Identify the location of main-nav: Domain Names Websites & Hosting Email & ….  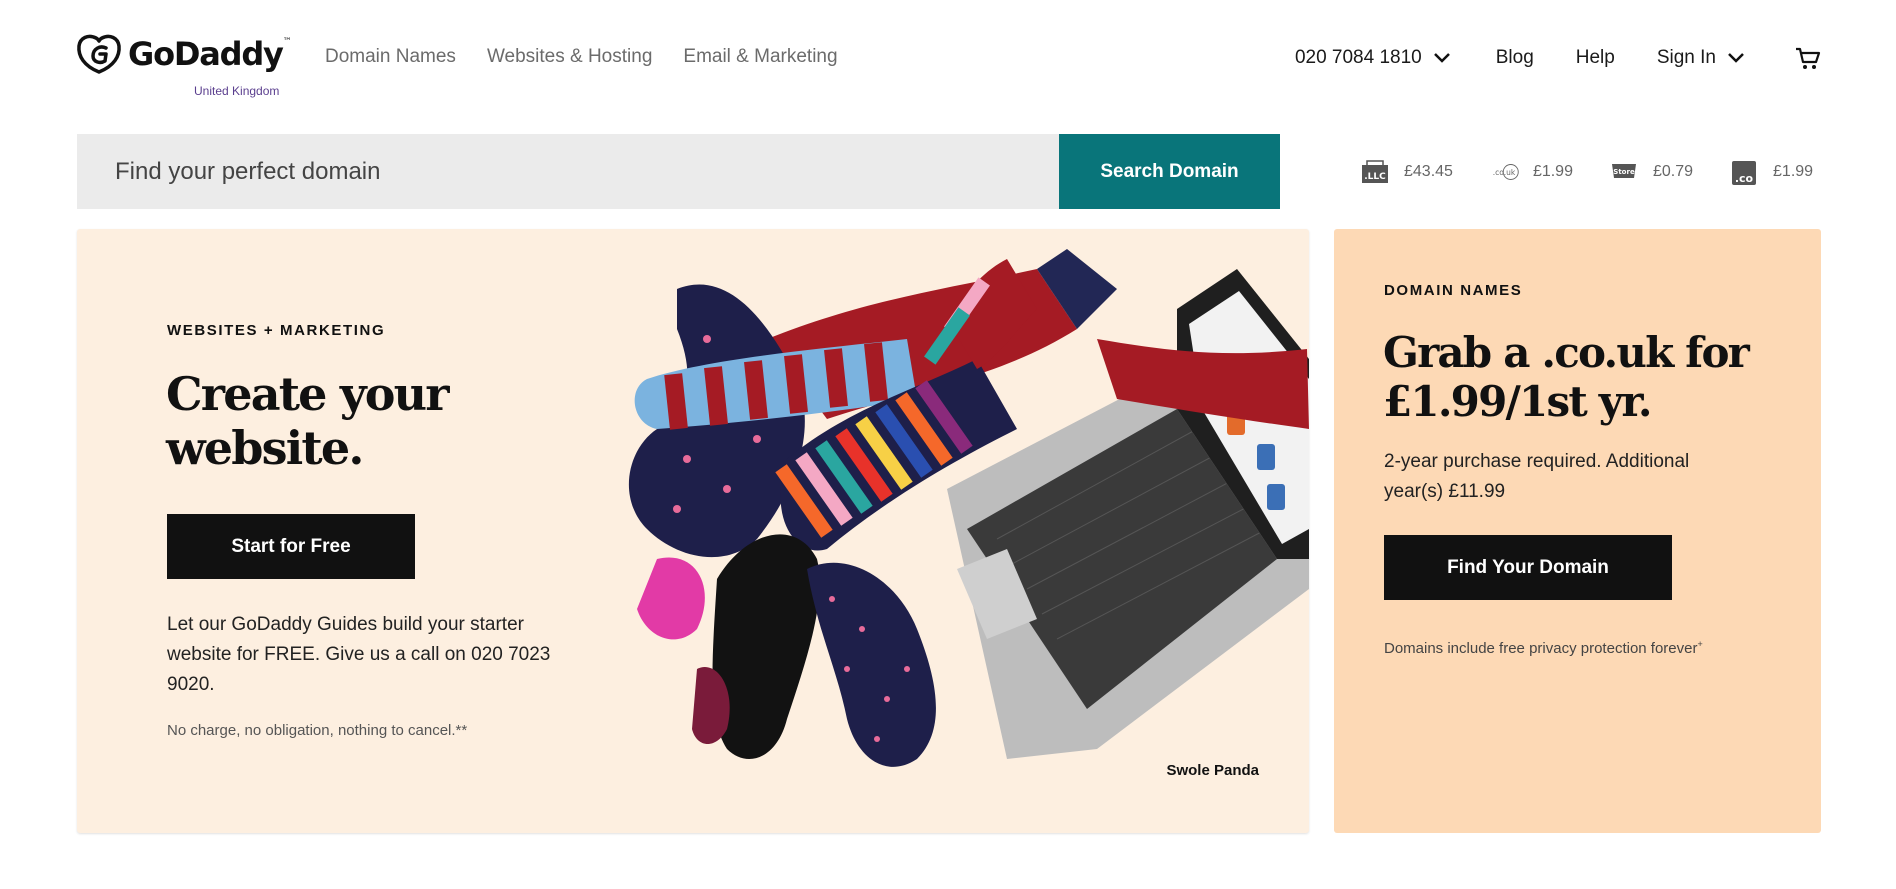
(597, 57).